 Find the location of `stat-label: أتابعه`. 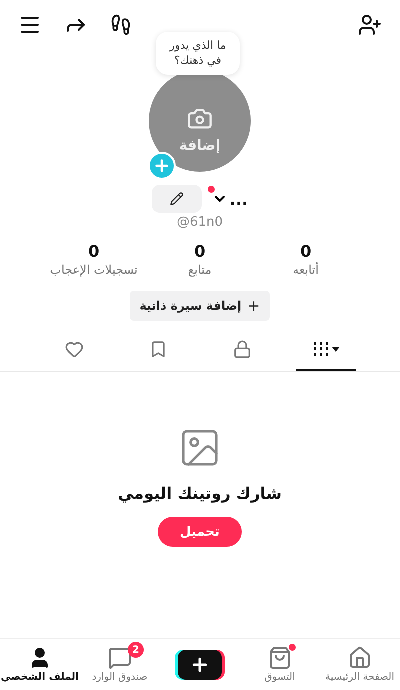

stat-label: أتابعه is located at coordinates (306, 270).